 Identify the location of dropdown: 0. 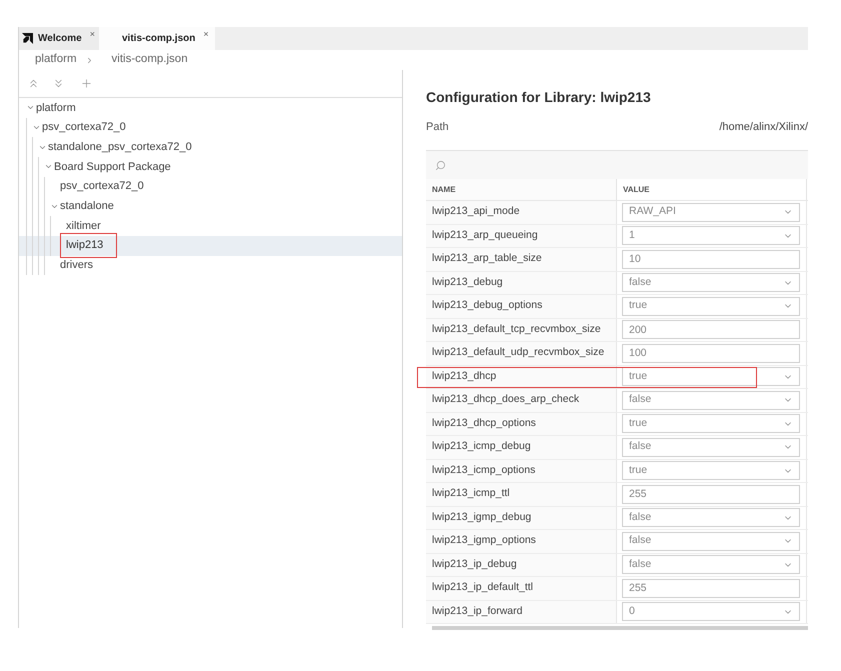
(711, 612).